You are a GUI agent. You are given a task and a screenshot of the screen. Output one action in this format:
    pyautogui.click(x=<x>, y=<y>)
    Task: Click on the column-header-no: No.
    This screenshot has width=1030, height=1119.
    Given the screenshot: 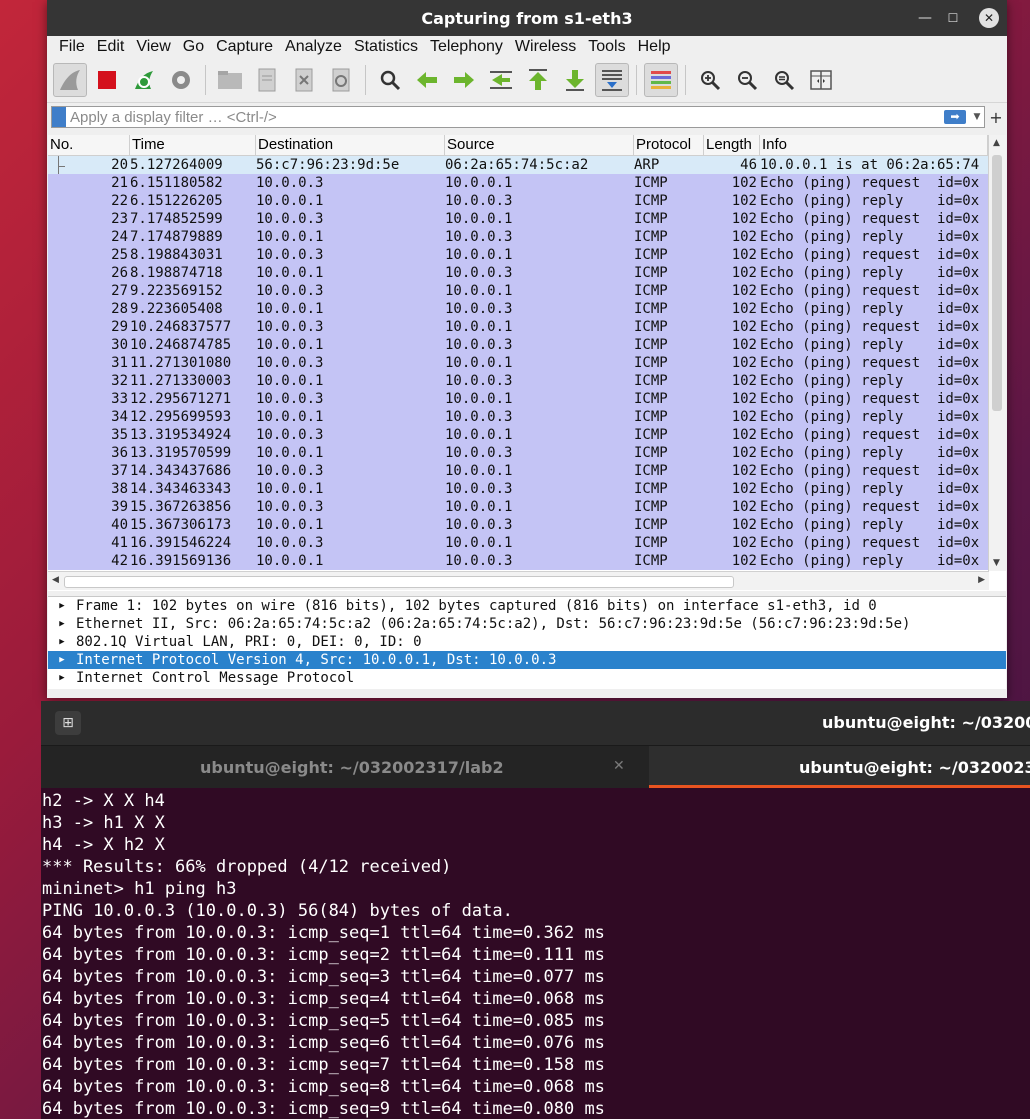 What is the action you would take?
    pyautogui.click(x=89, y=145)
    